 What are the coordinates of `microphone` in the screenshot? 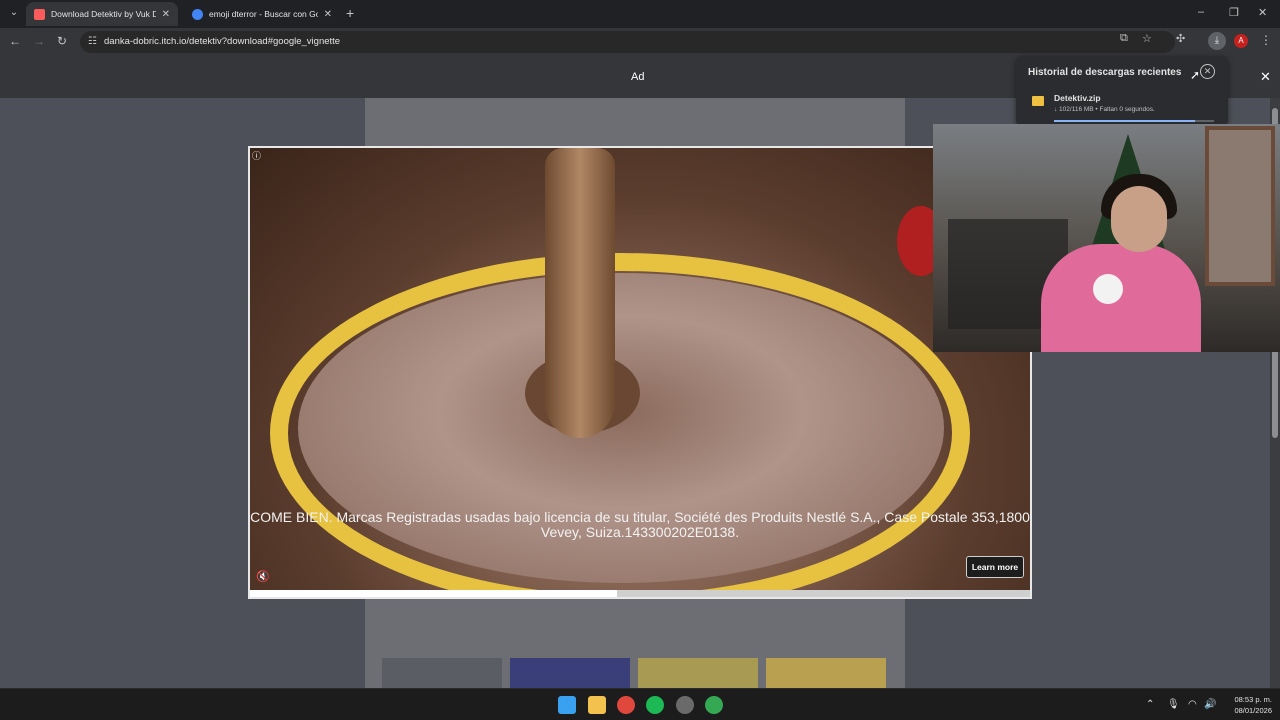 It's located at (1108, 289).